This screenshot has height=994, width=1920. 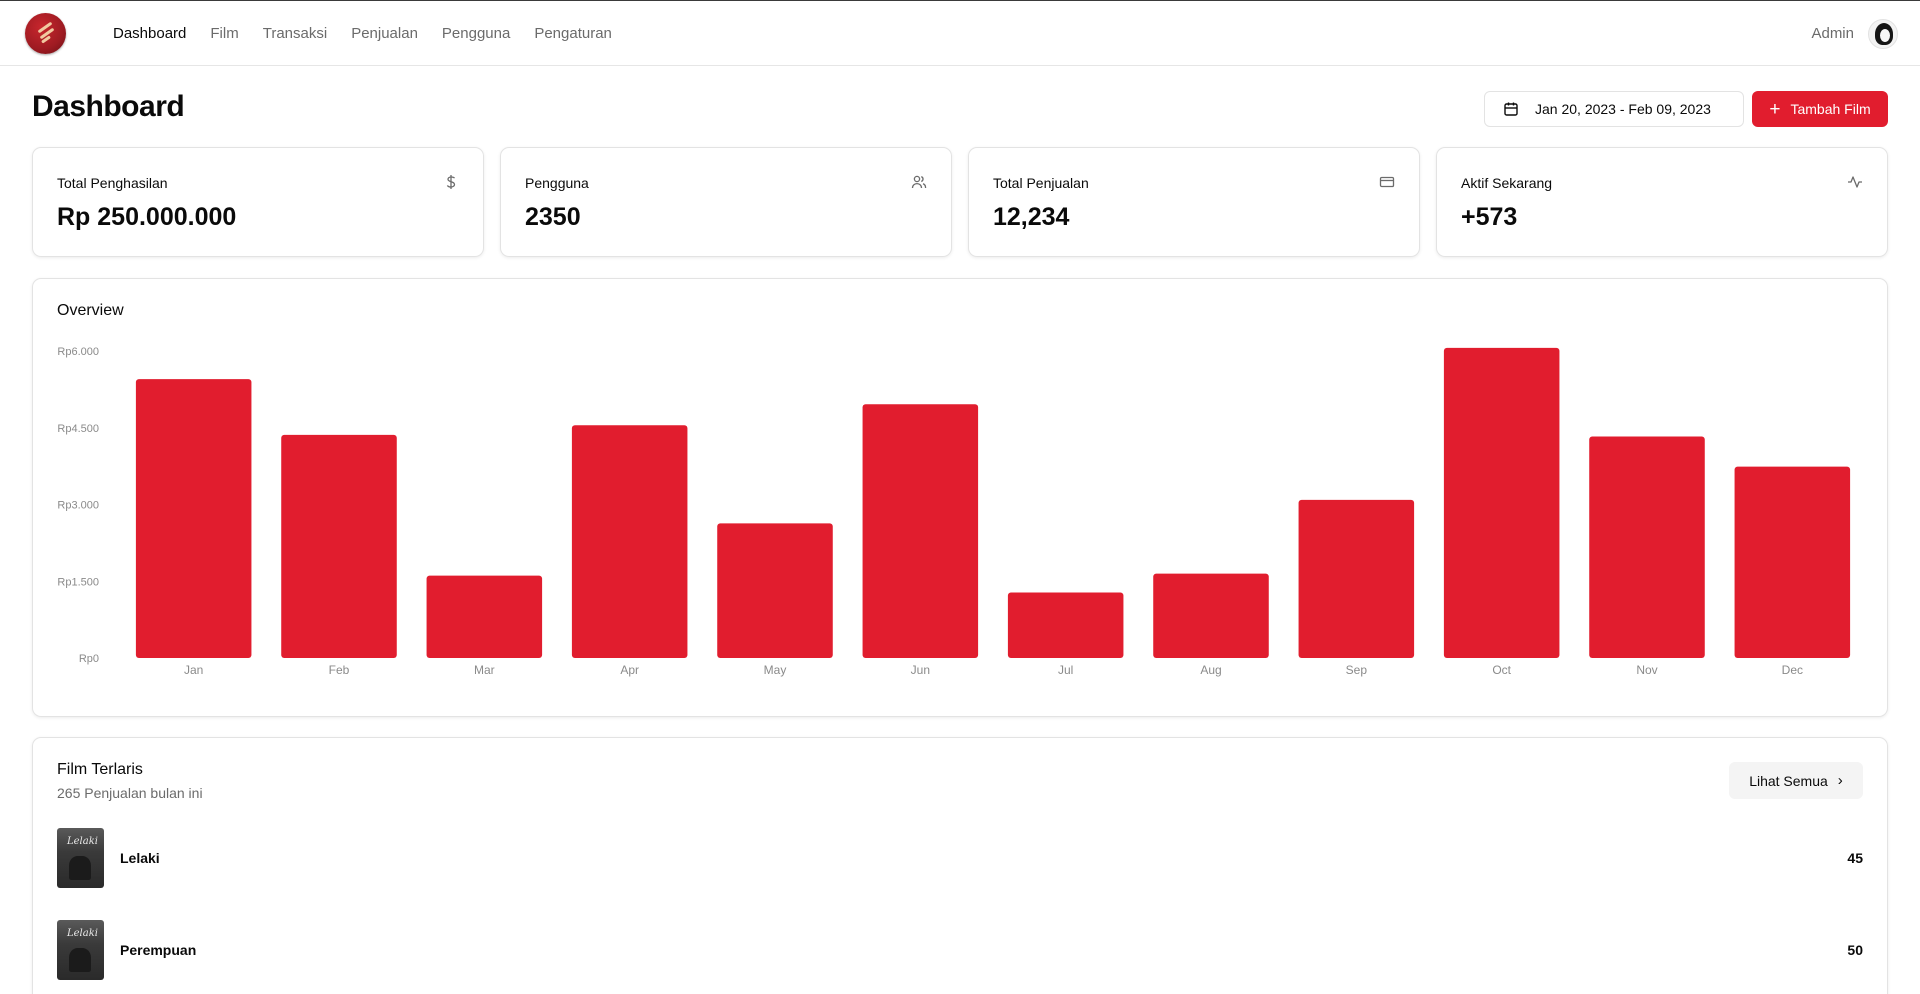 I want to click on y-tick-label: Rp4.500, so click(x=78, y=429).